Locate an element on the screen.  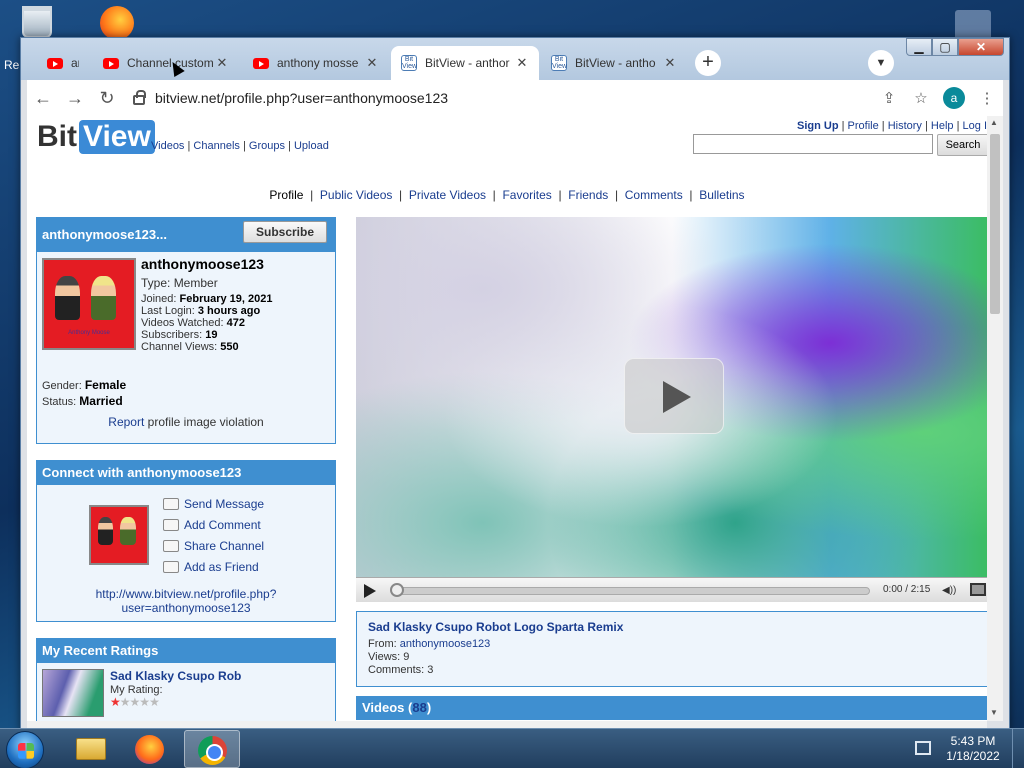
close-window-button: ✕ is located at coordinates (981, 47).